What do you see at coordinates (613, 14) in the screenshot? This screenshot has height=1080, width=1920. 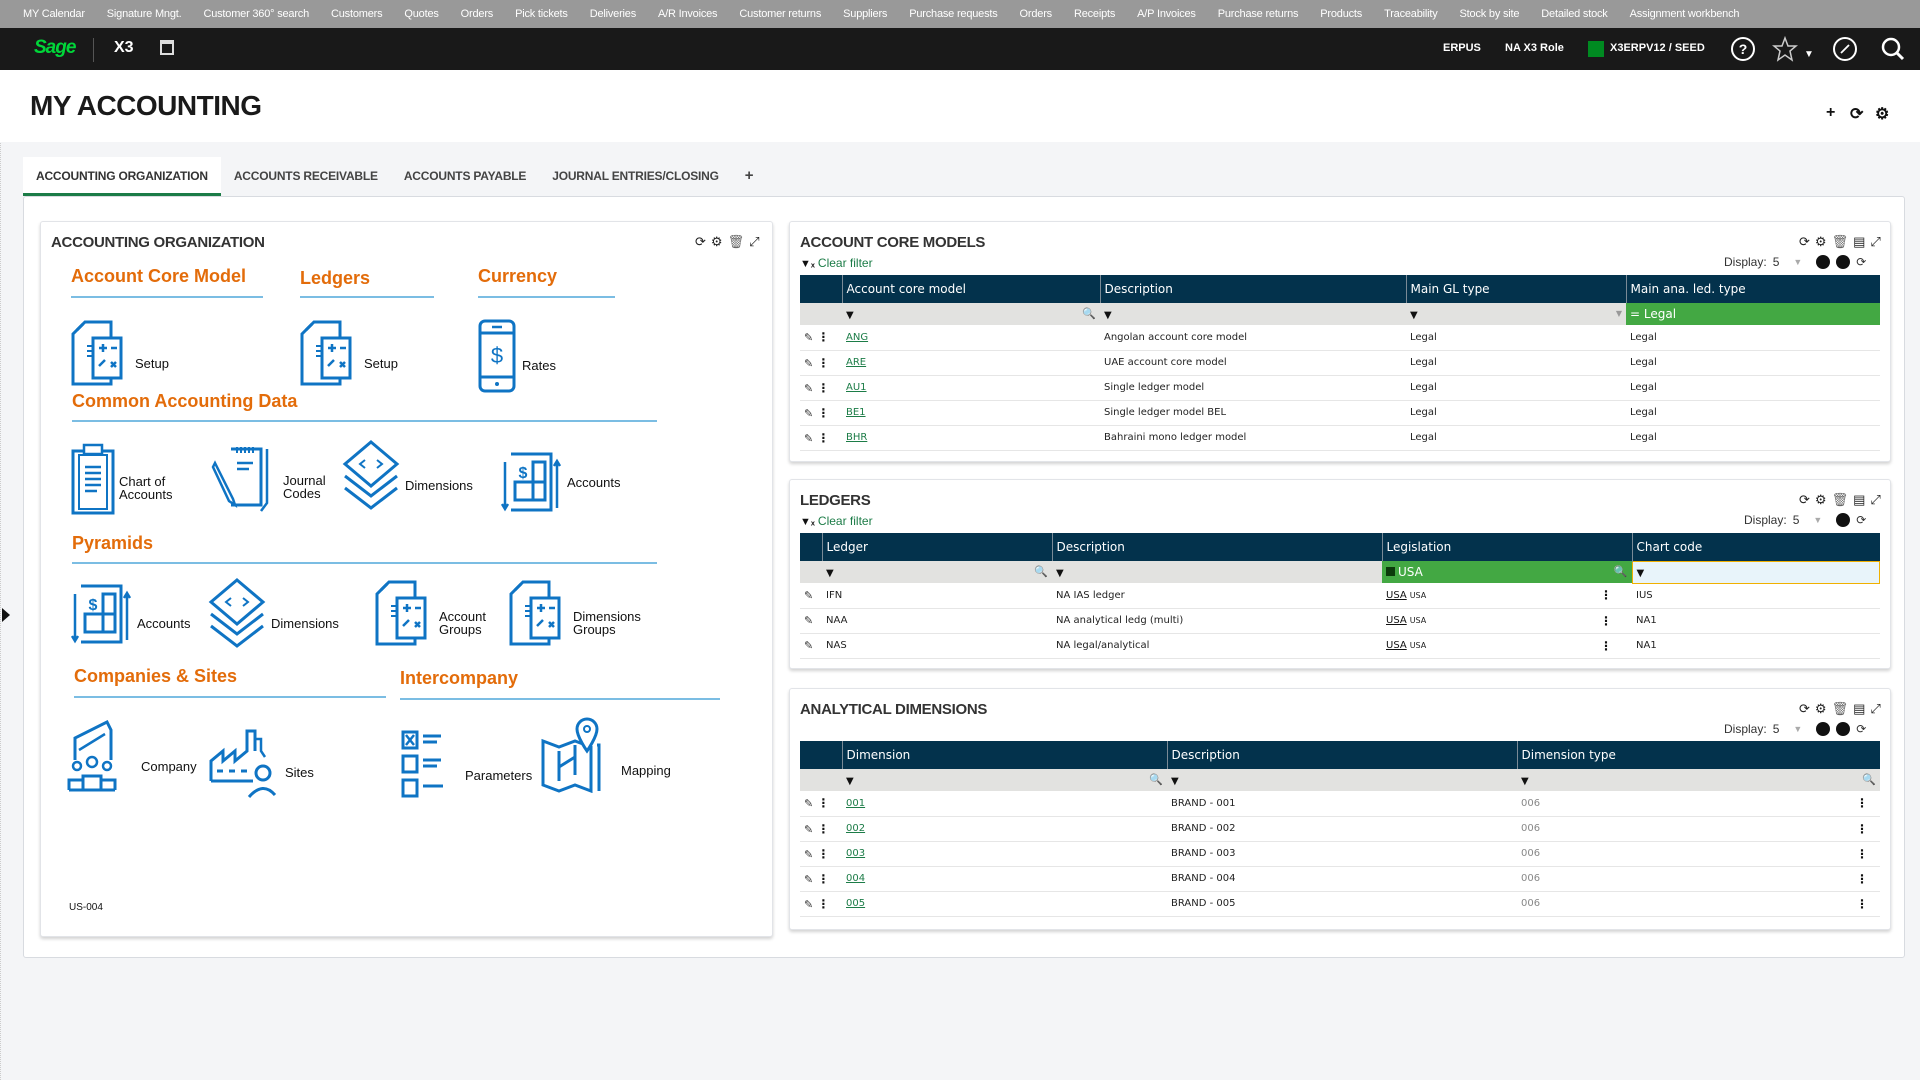 I see `quick-link: Deliveries` at bounding box center [613, 14].